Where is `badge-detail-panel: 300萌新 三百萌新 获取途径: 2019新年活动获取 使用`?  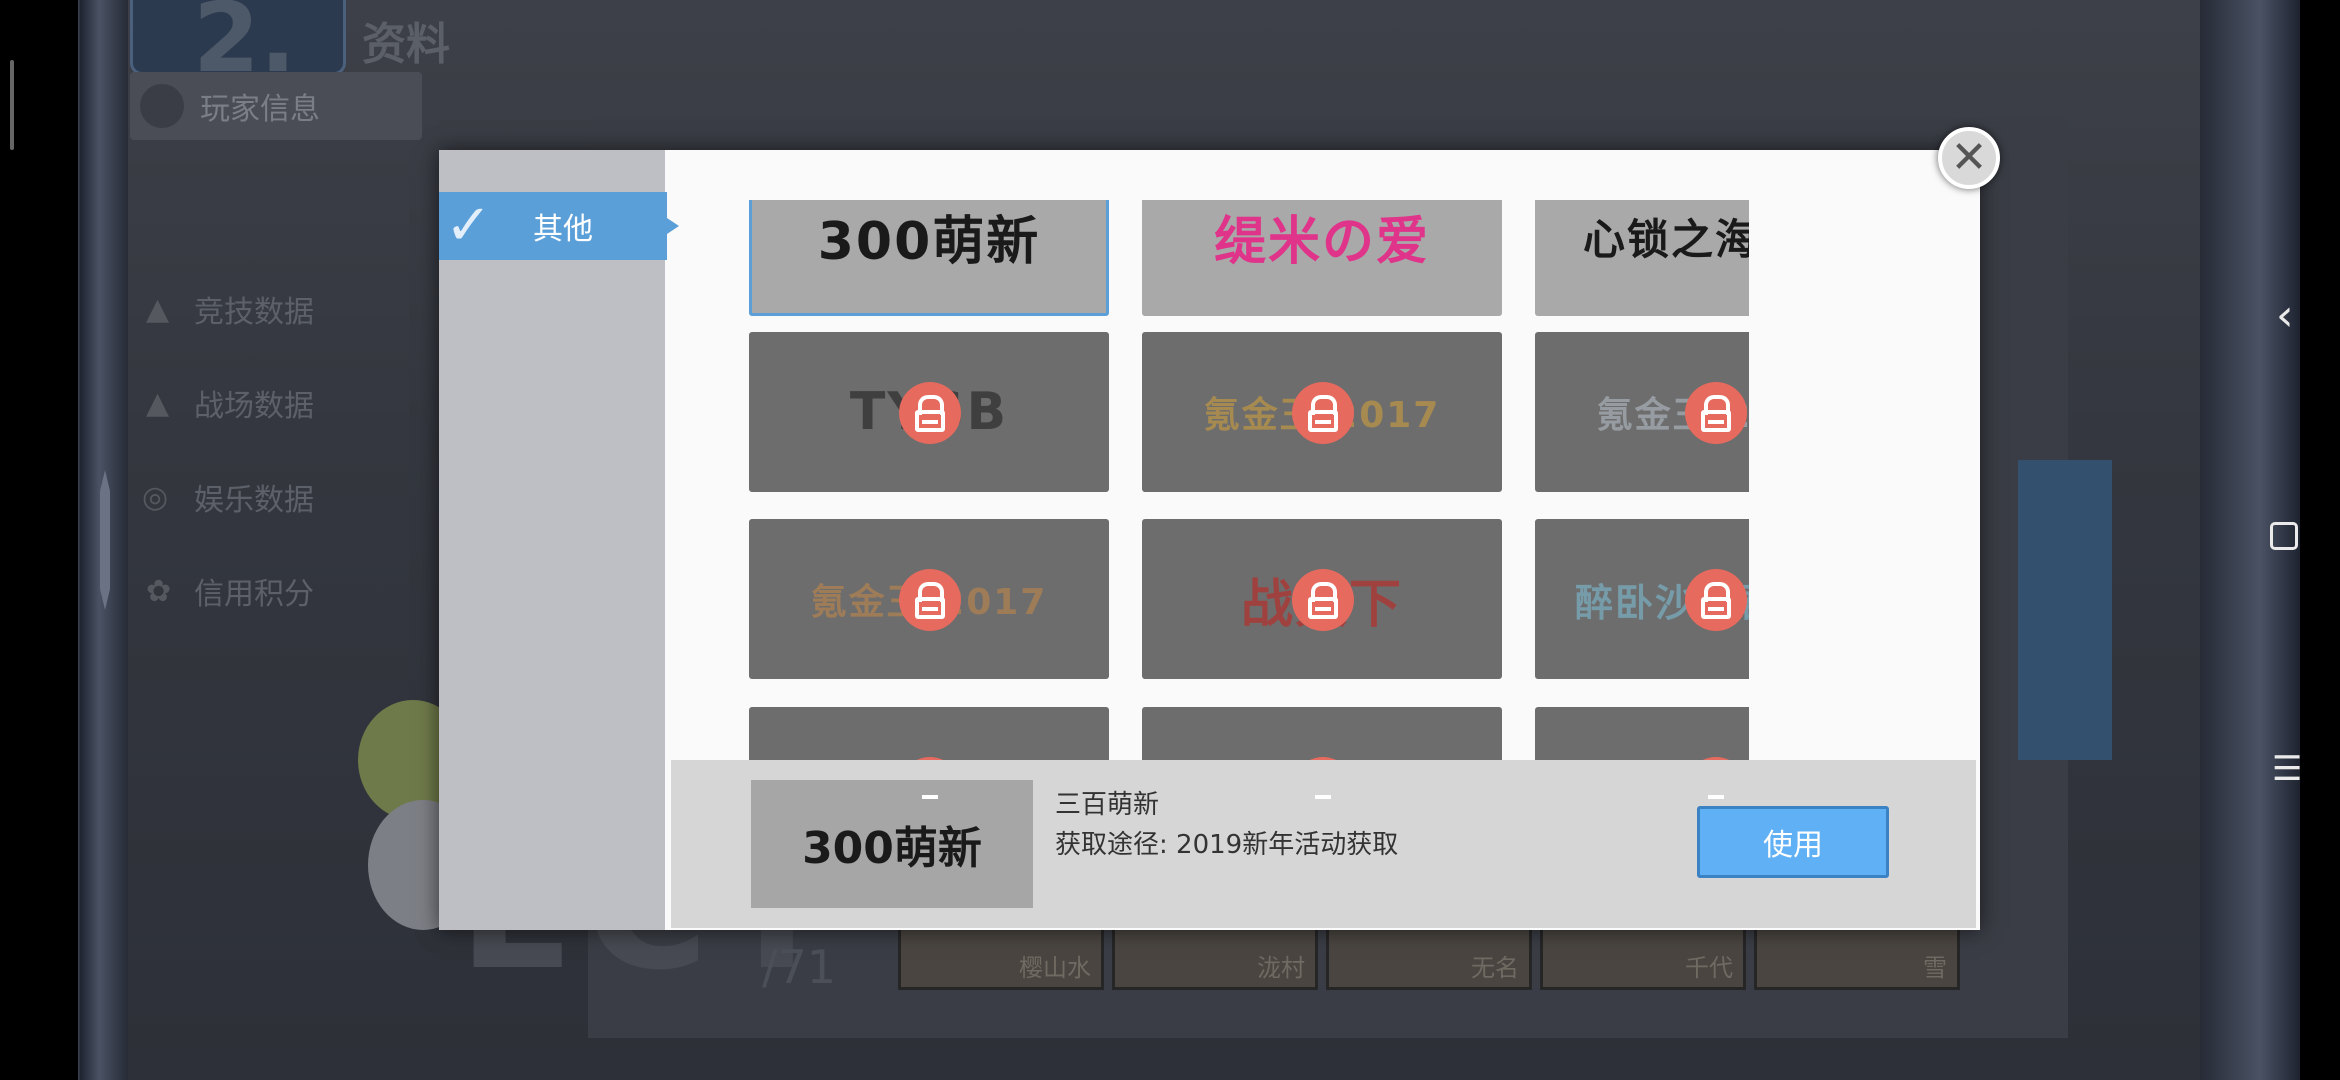 badge-detail-panel: 300萌新 三百萌新 获取途径: 2019新年活动获取 使用 is located at coordinates (1323, 844).